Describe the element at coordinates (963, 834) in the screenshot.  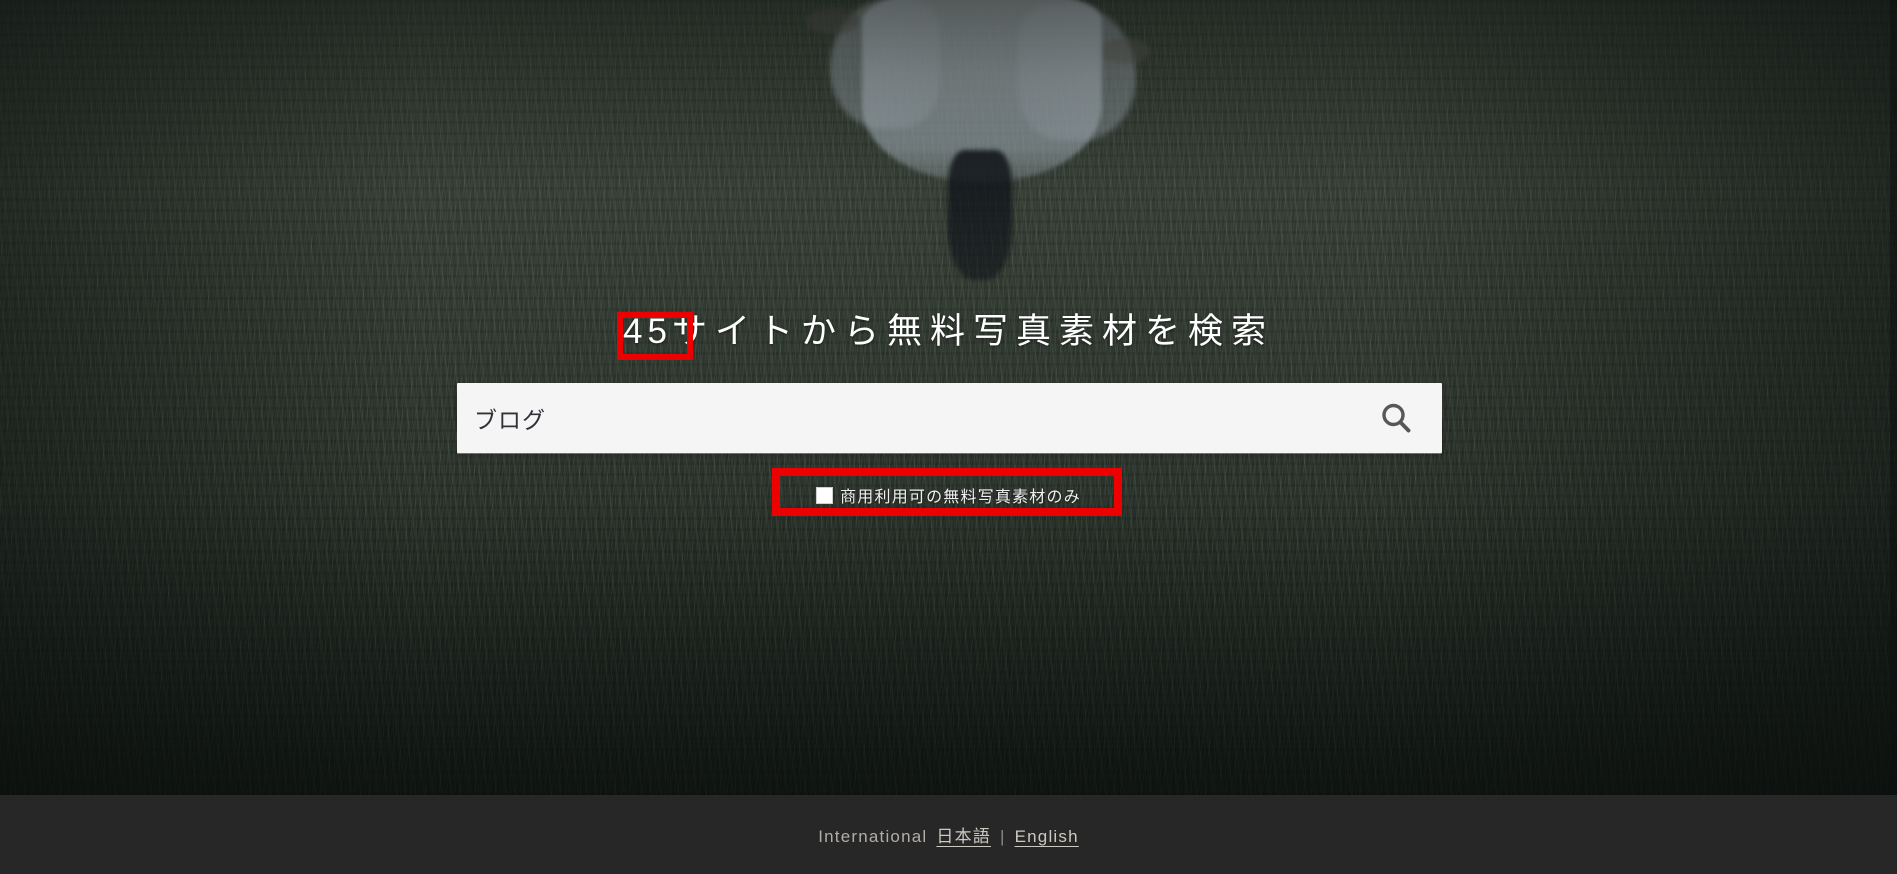
I see `language-link-japanese: 日本語` at that location.